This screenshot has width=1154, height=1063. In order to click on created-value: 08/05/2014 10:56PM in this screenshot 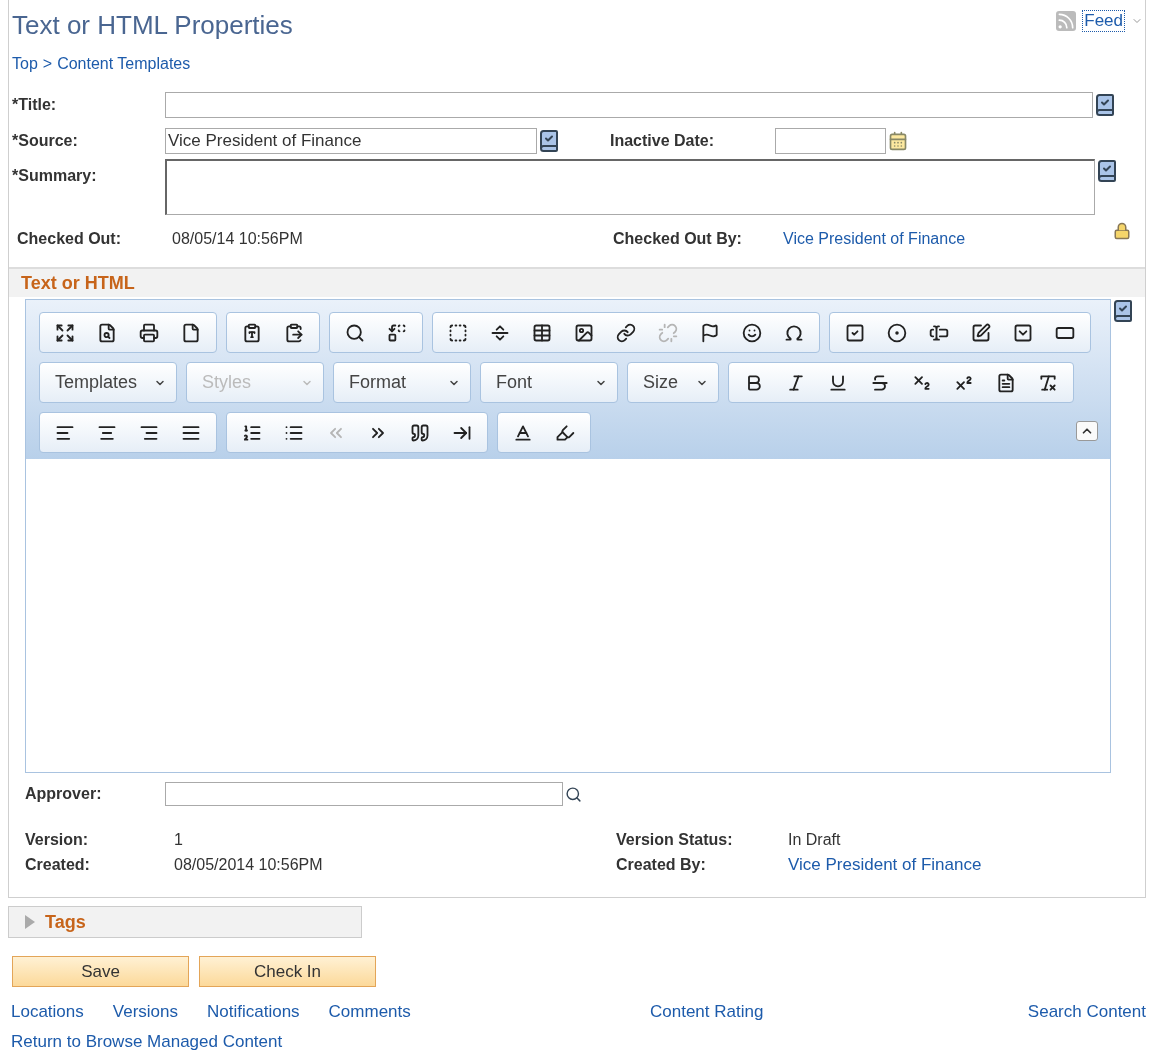, I will do `click(249, 865)`.